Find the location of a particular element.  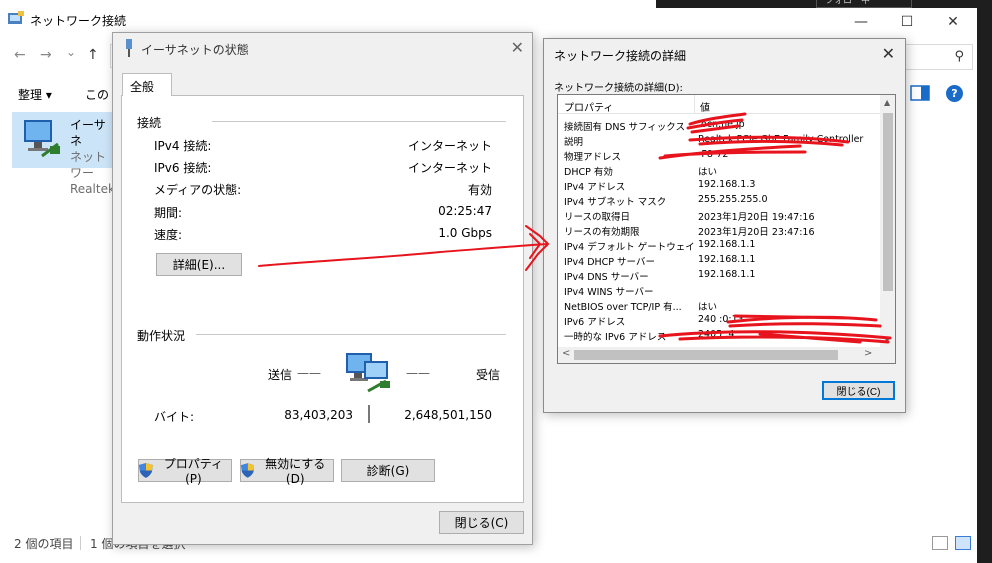

ipv6-connectivity-label: IPv6 接続: is located at coordinates (183, 168).